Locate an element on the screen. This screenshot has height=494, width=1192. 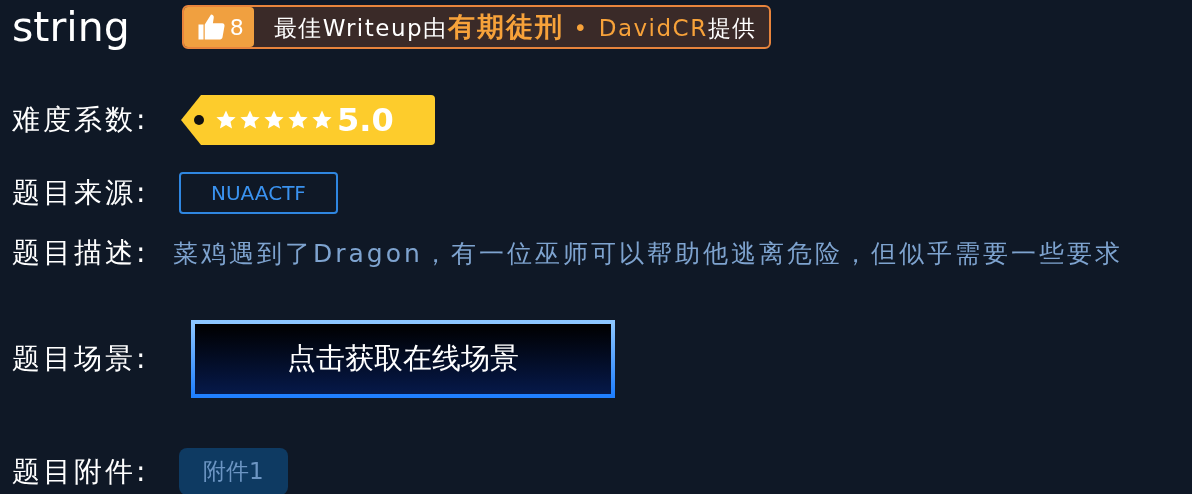
field-label: 题目场景: is located at coordinates (81, 359).